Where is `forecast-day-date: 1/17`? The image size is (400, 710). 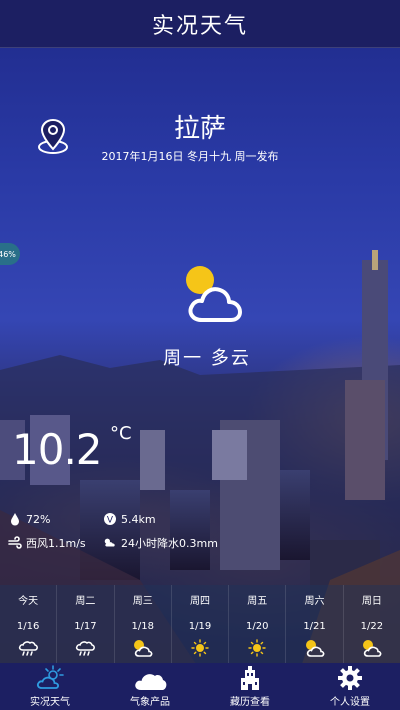
forecast-day-date: 1/17 is located at coordinates (85, 626).